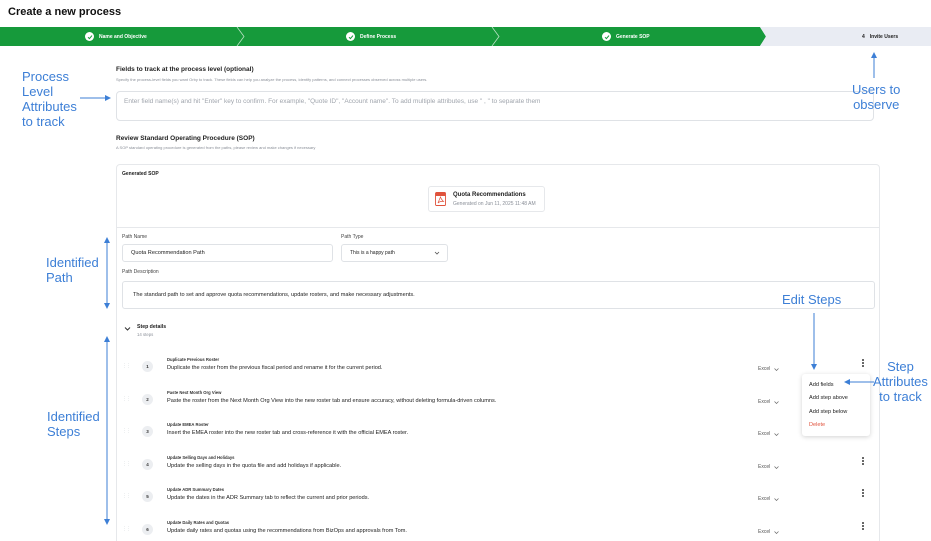 This screenshot has width=931, height=541. I want to click on annotation-users-to-observe: Users to observe, so click(876, 97).